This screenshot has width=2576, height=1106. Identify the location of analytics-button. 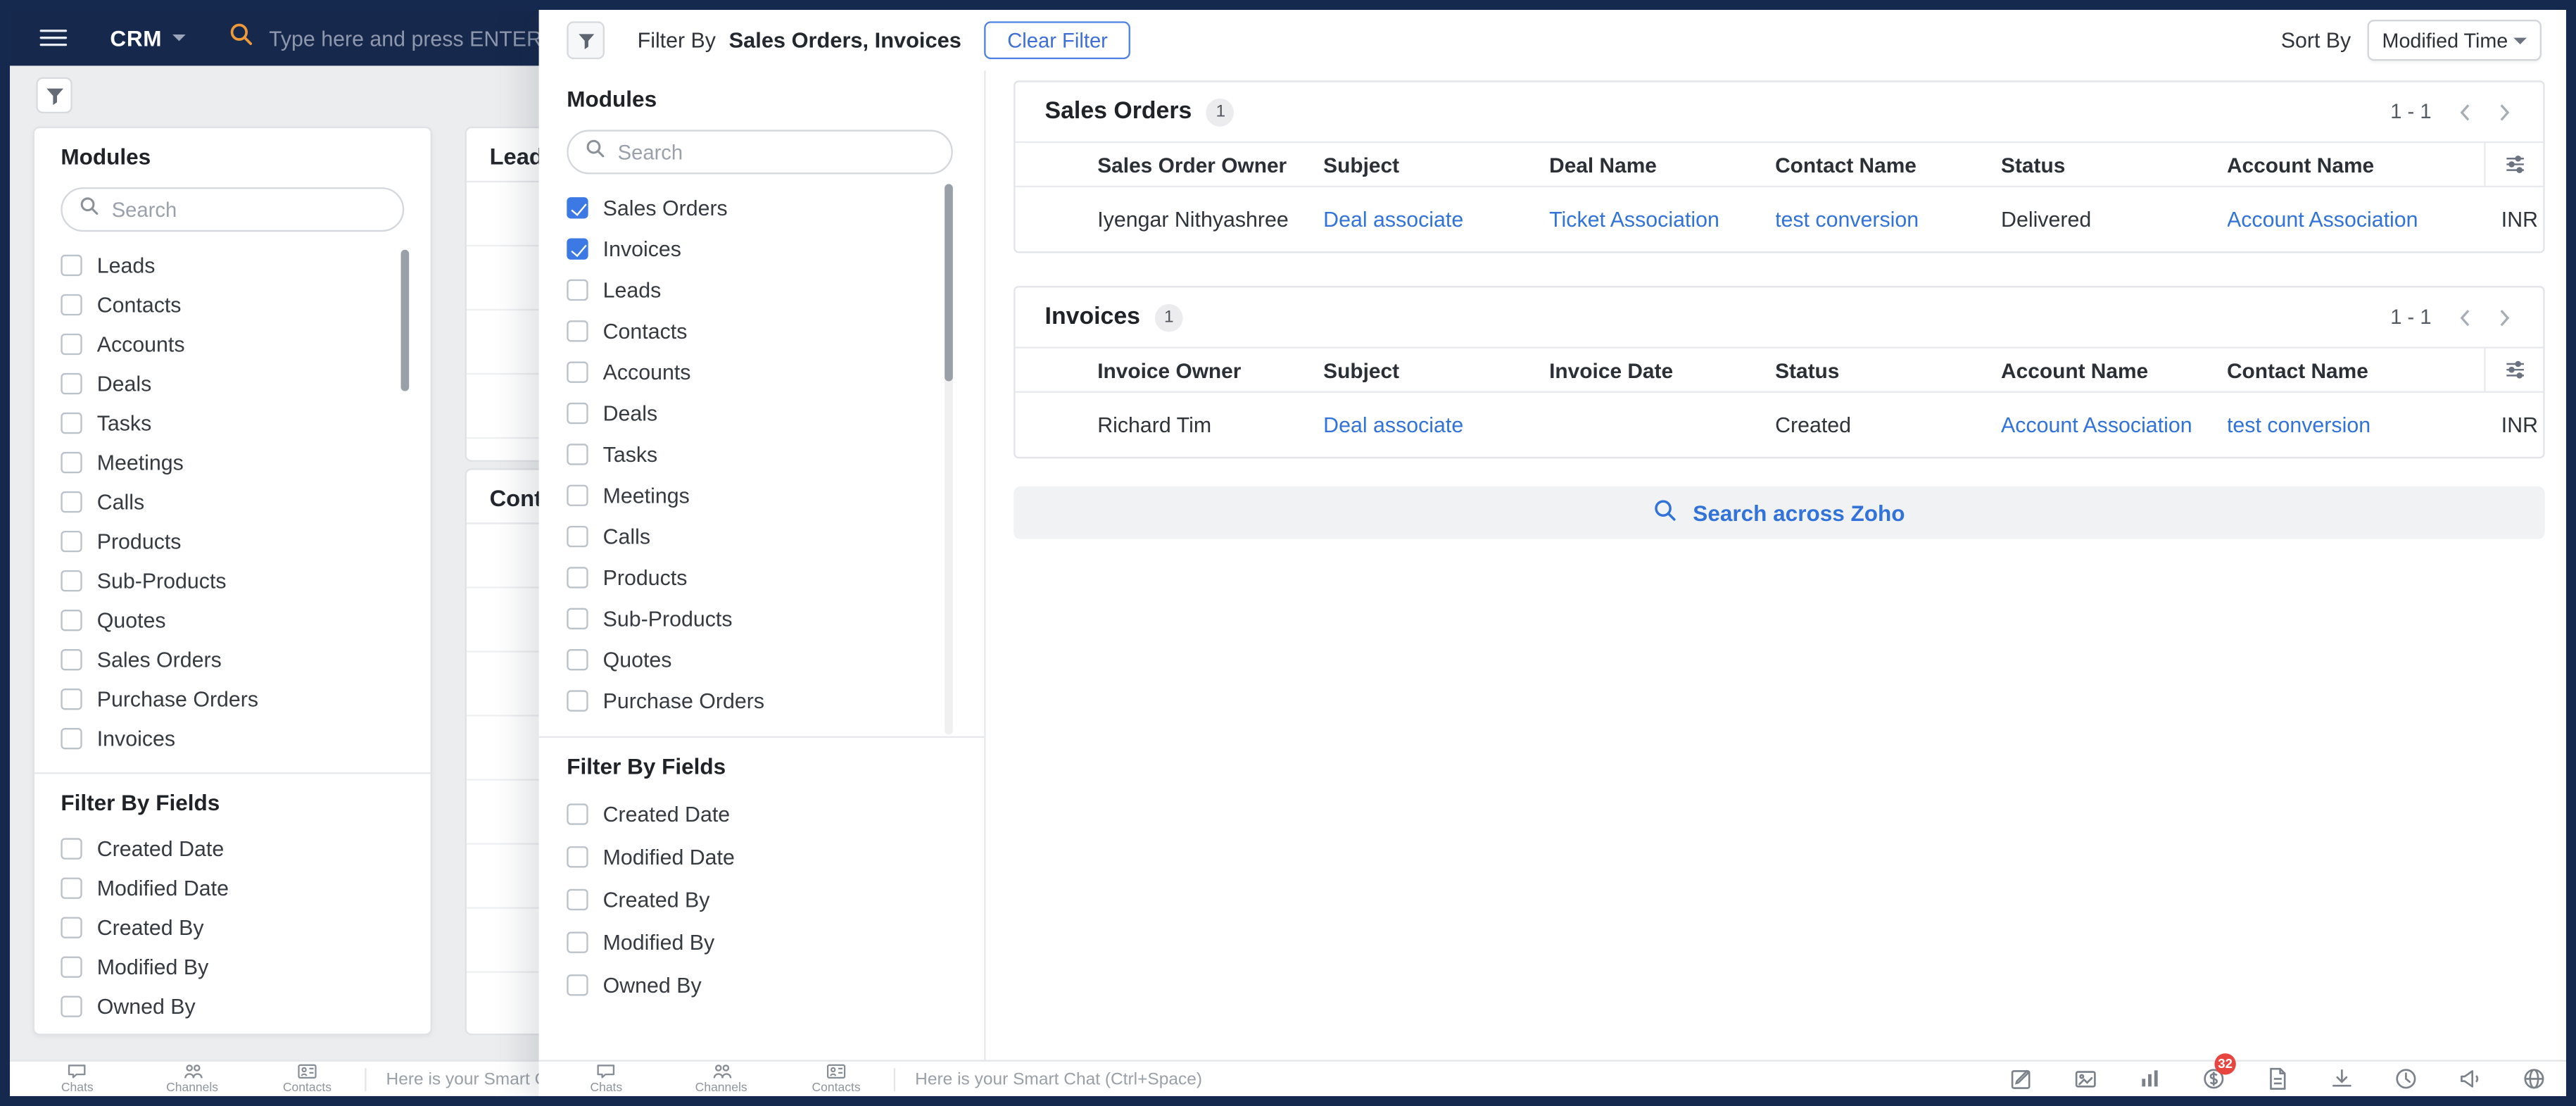
(2150, 1079).